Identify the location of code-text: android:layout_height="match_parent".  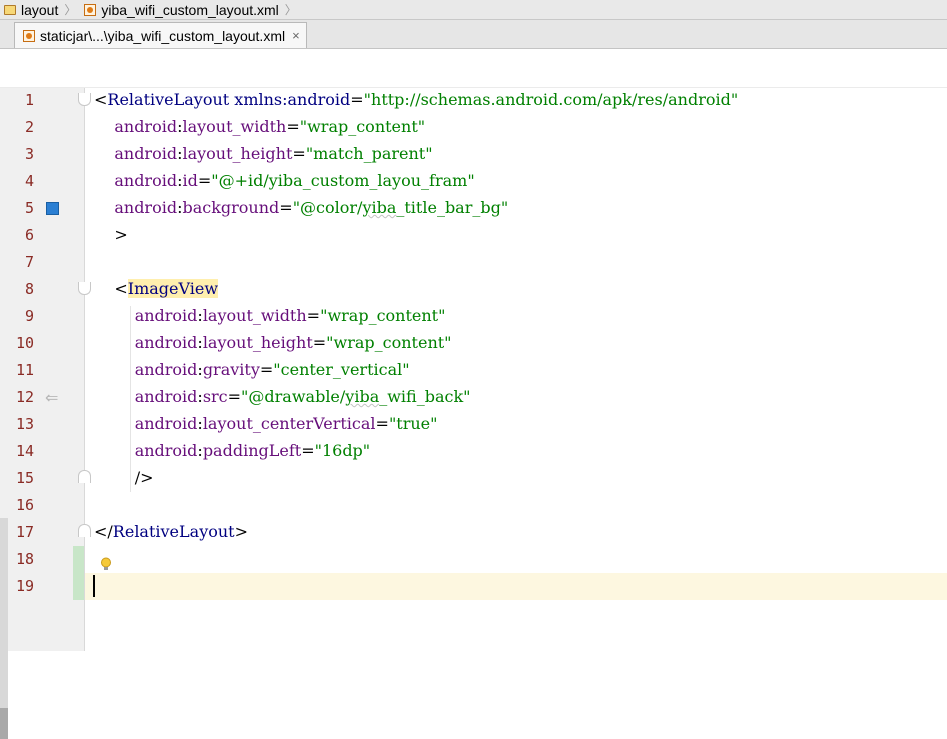
(263, 153).